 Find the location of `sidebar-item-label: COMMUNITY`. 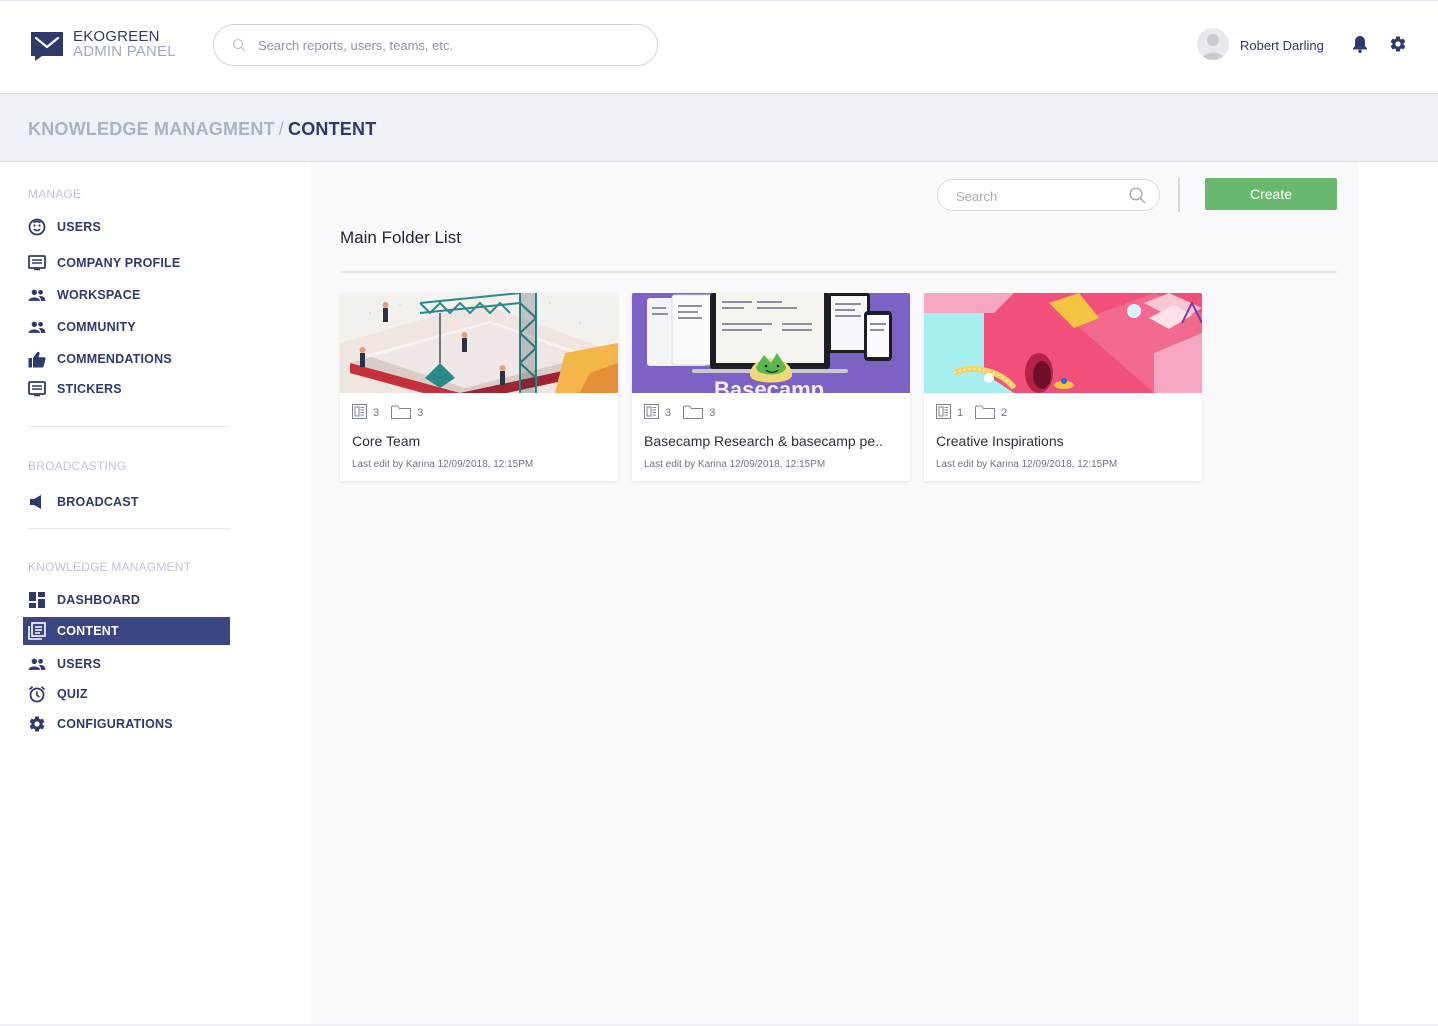

sidebar-item-label: COMMUNITY is located at coordinates (96, 327).